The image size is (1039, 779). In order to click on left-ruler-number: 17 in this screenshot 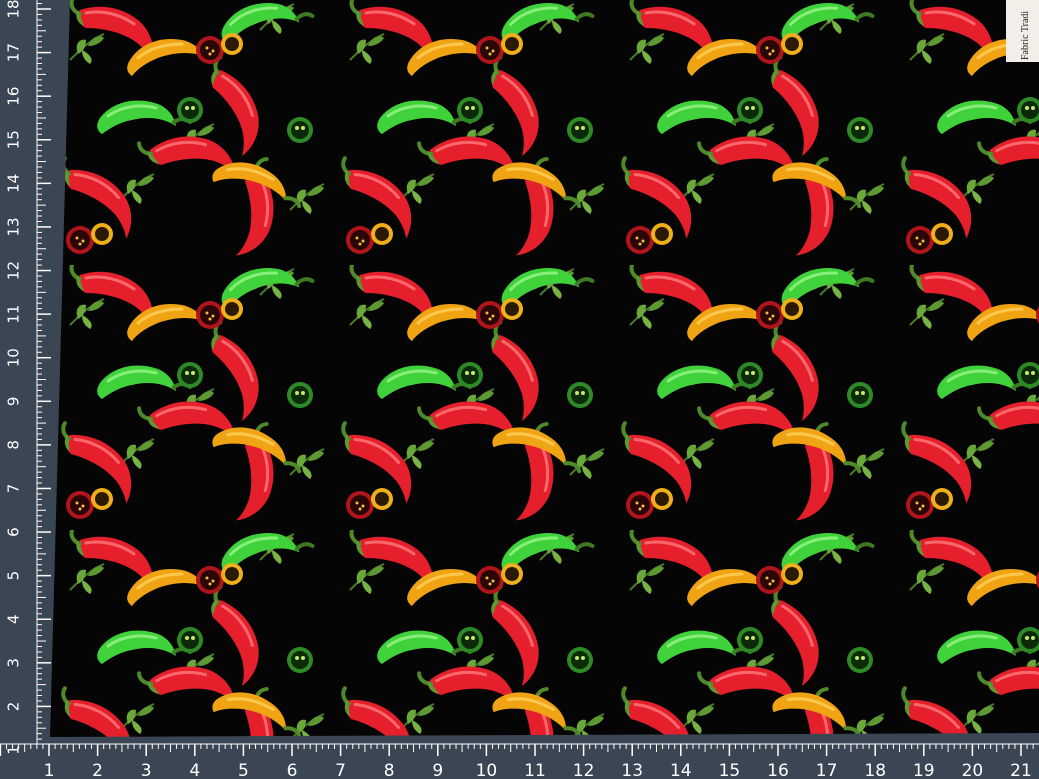, I will do `click(14, 52)`.